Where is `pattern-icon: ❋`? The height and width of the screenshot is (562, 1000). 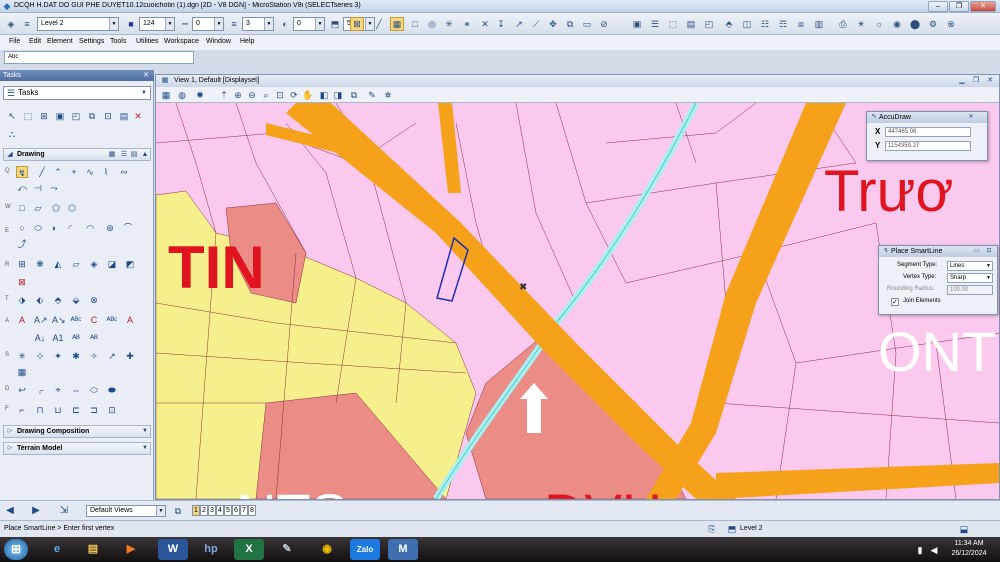 pattern-icon: ❋ is located at coordinates (40, 264).